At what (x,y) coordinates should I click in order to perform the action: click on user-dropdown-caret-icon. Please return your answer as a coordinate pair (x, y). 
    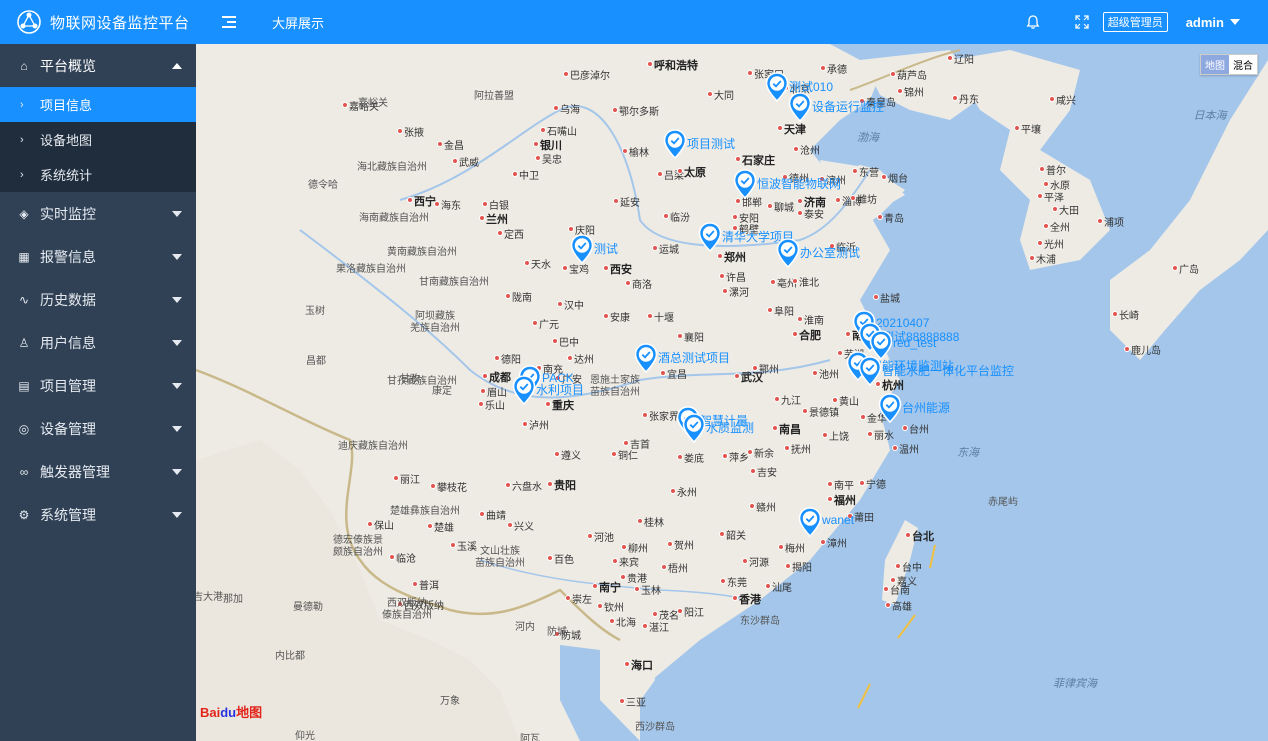
    Looking at the image, I should click on (1235, 22).